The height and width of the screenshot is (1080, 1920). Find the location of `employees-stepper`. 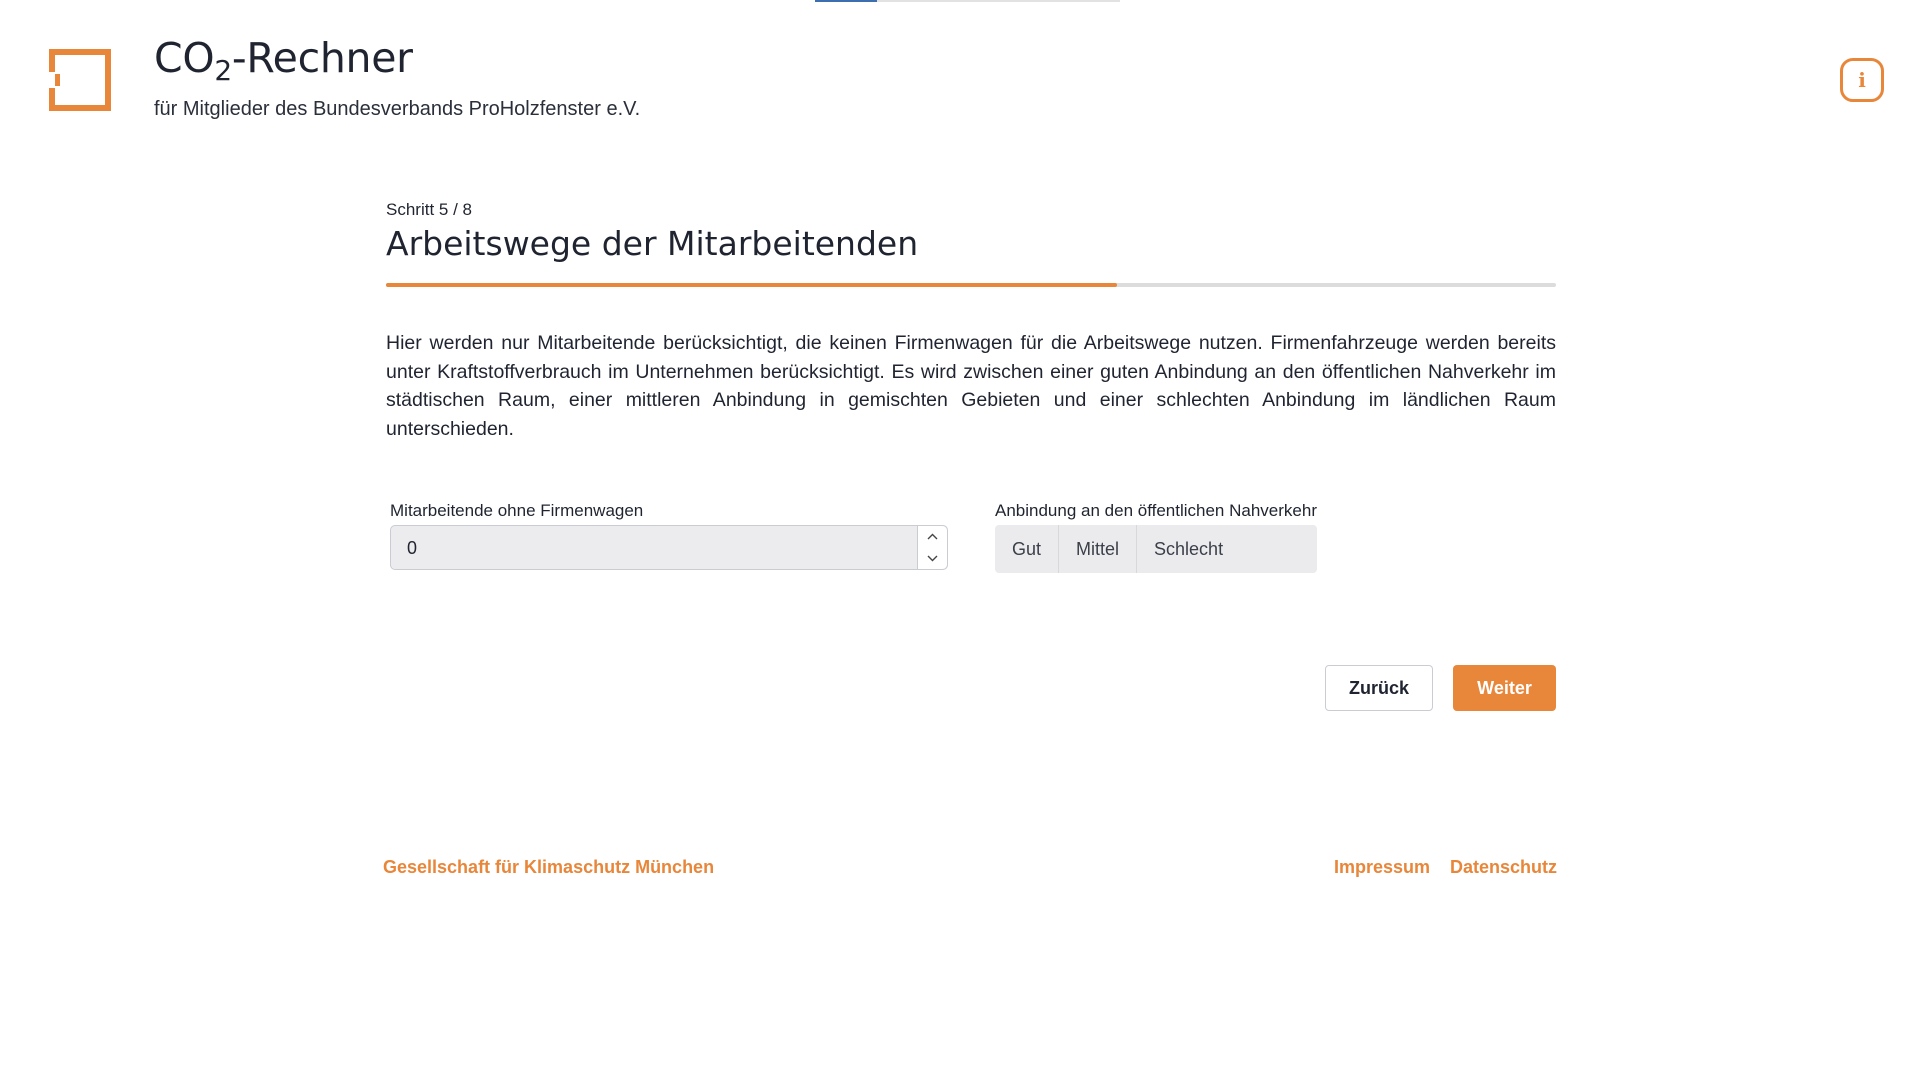

employees-stepper is located at coordinates (932, 547).